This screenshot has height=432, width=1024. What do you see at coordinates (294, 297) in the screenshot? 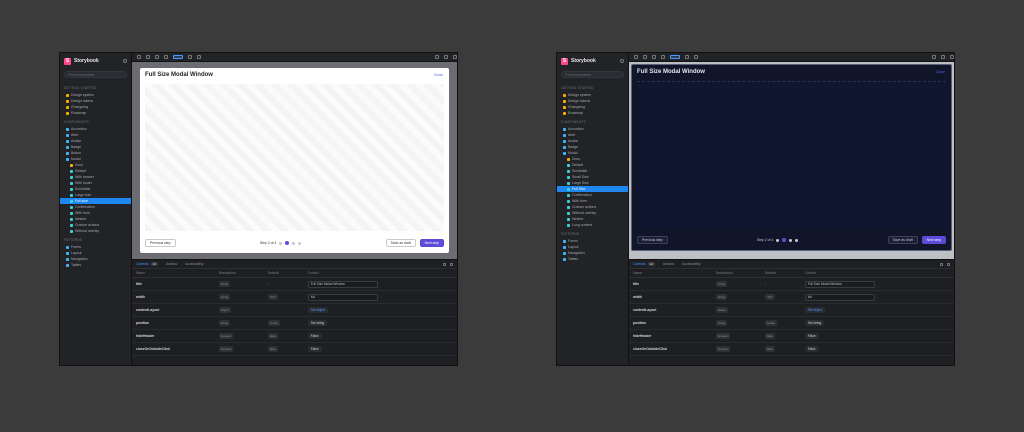
I see `table-row: width string "full" full` at bounding box center [294, 297].